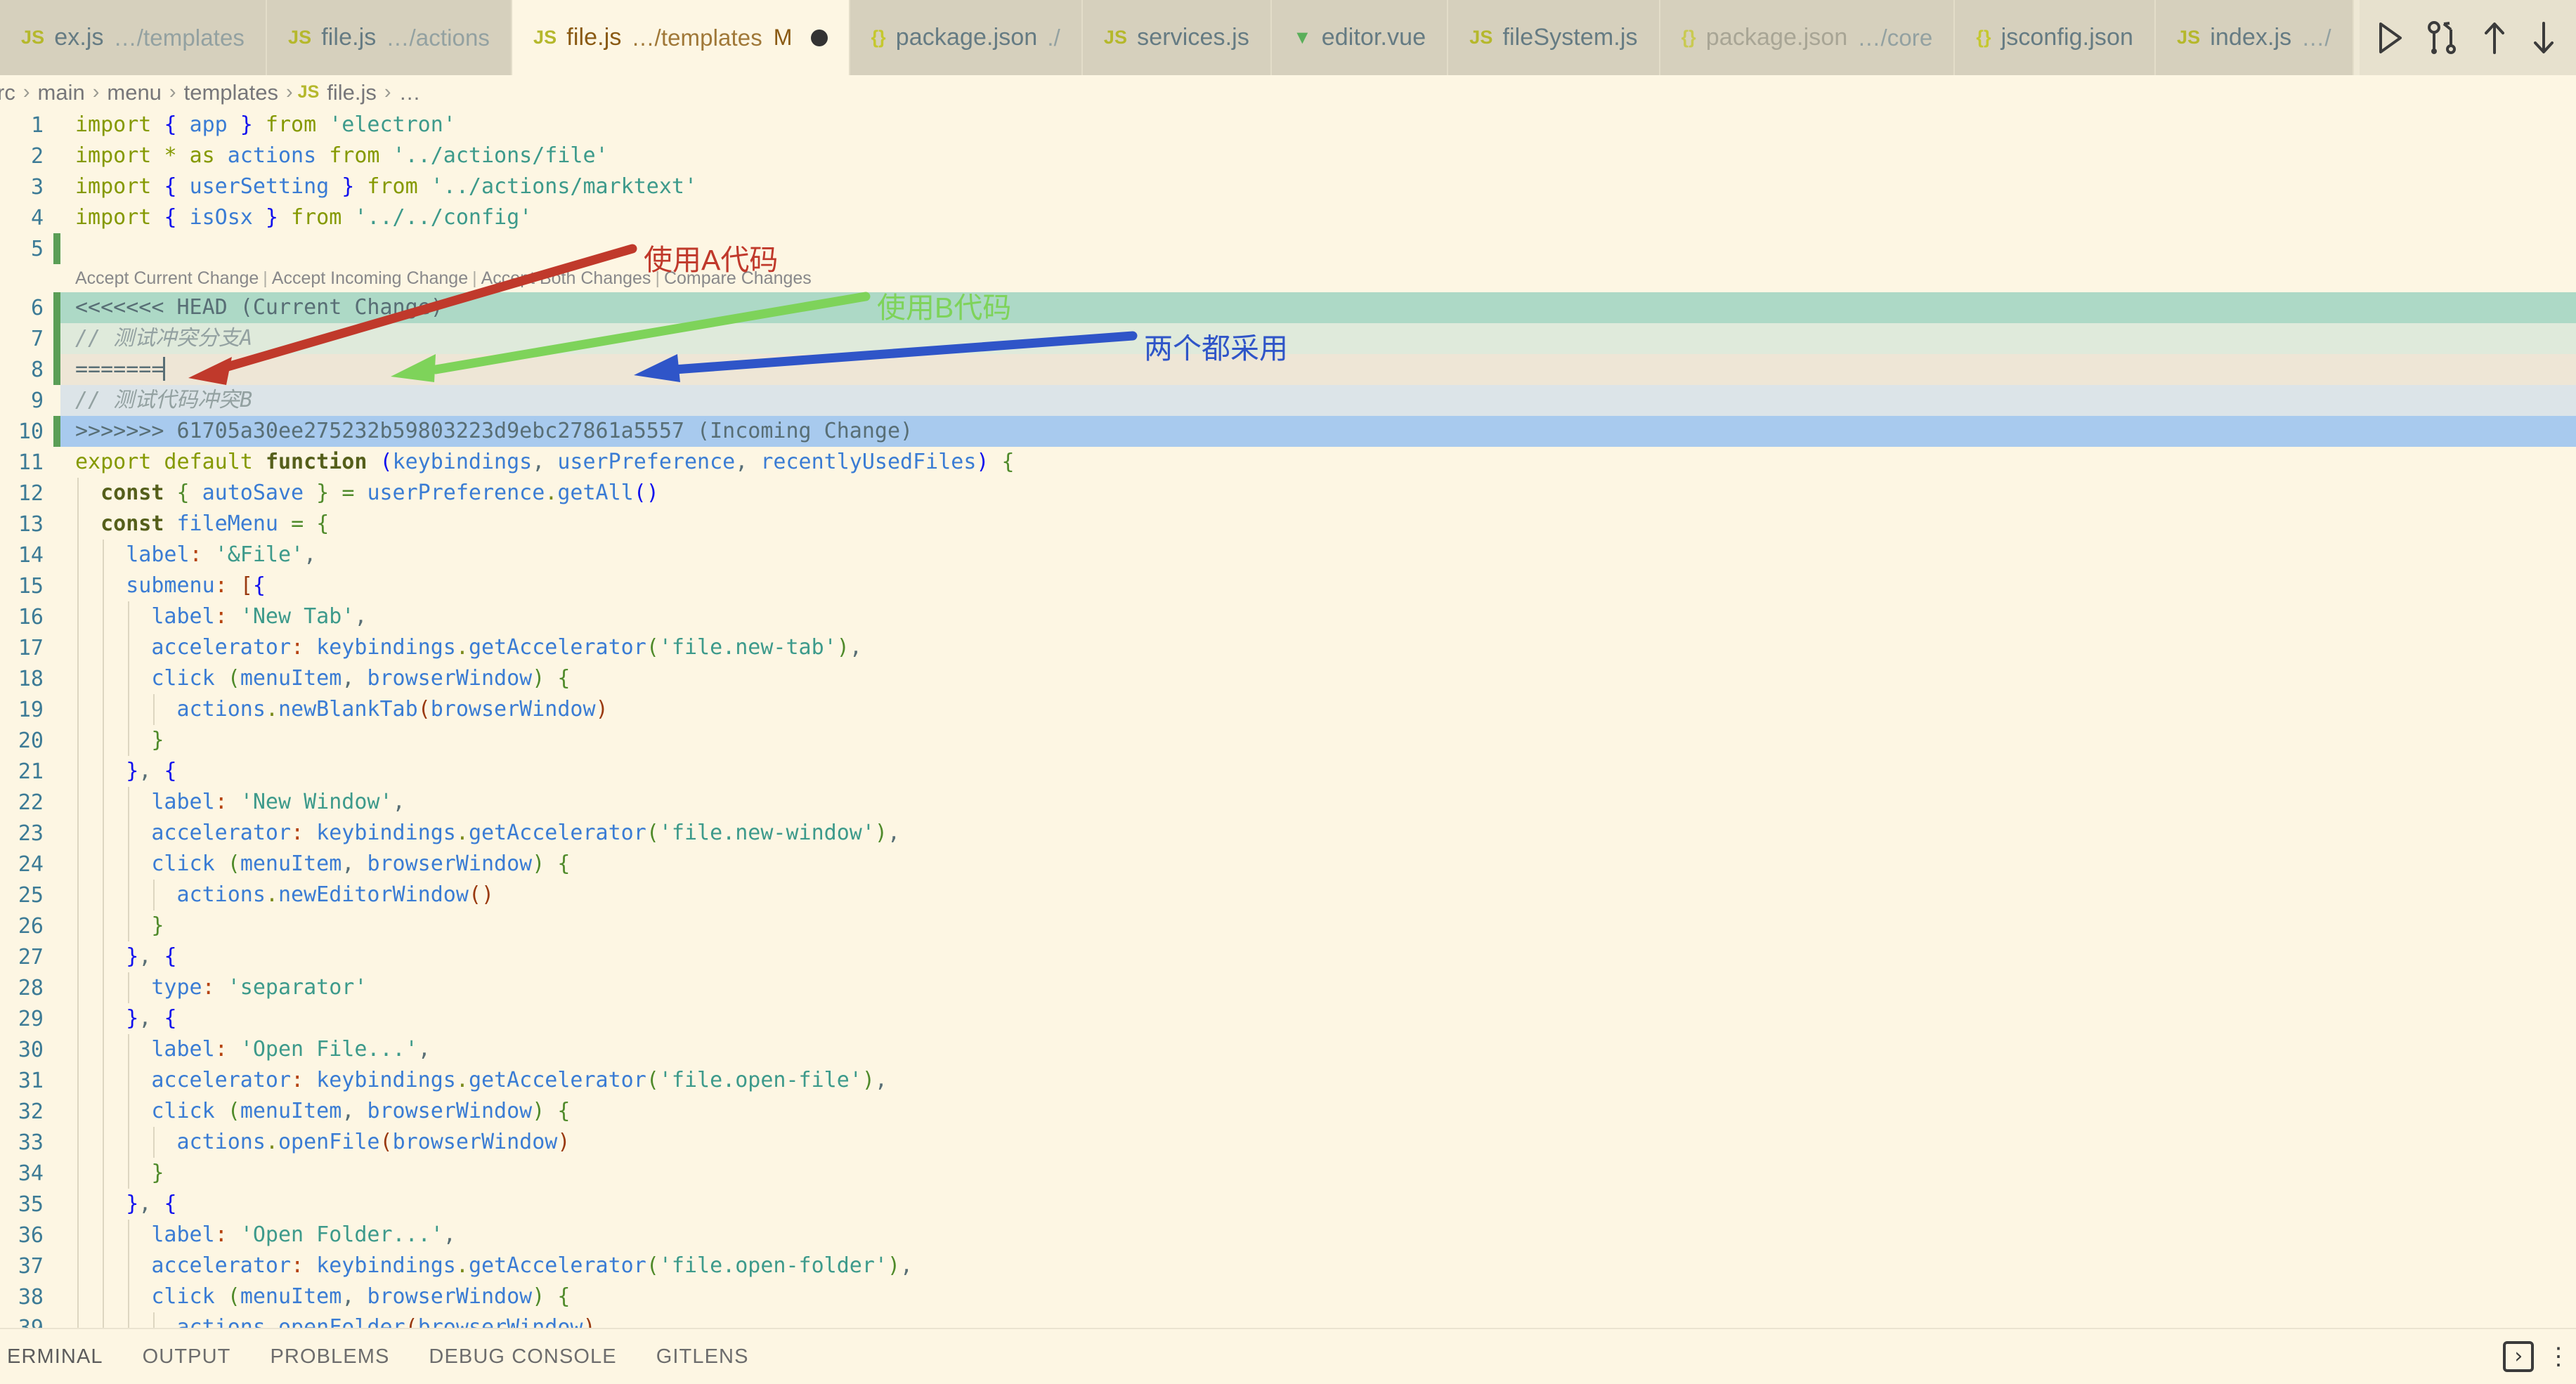 This screenshot has height=1384, width=2576. I want to click on code-line-content: label: 'New Tab',, so click(1318, 616).